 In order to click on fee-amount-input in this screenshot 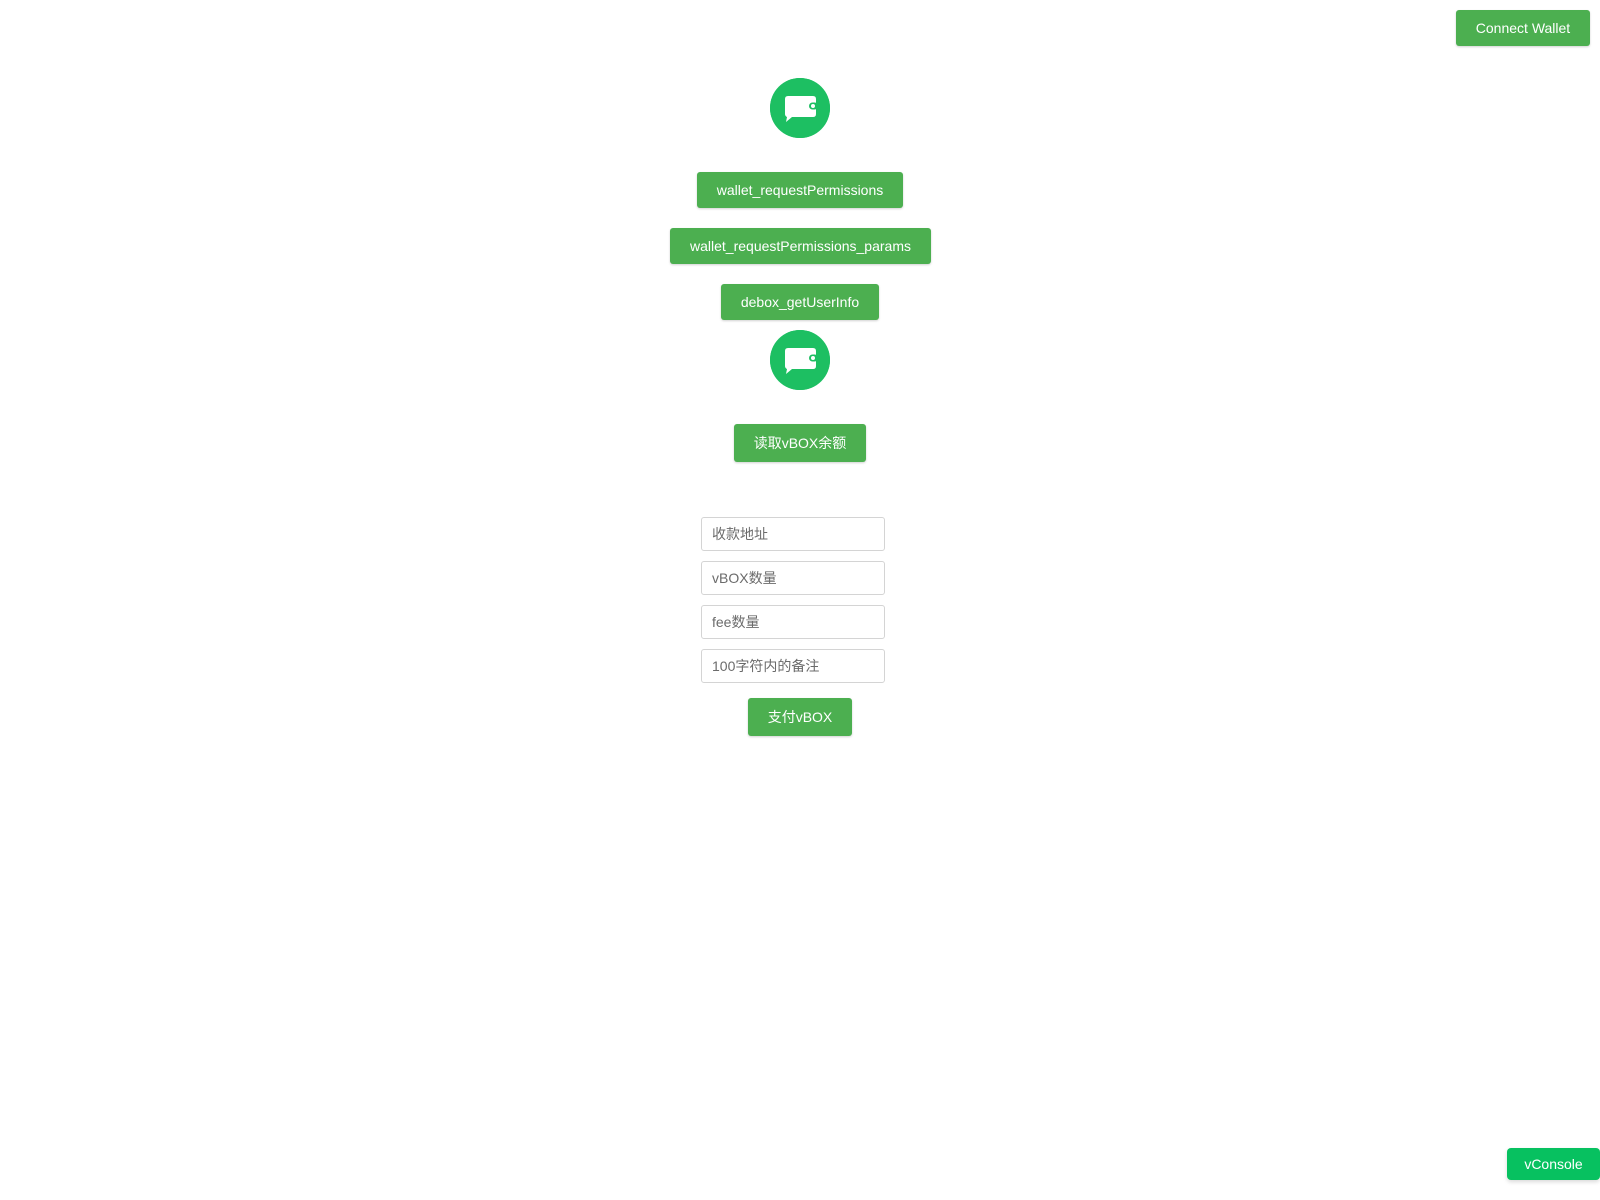, I will do `click(793, 622)`.